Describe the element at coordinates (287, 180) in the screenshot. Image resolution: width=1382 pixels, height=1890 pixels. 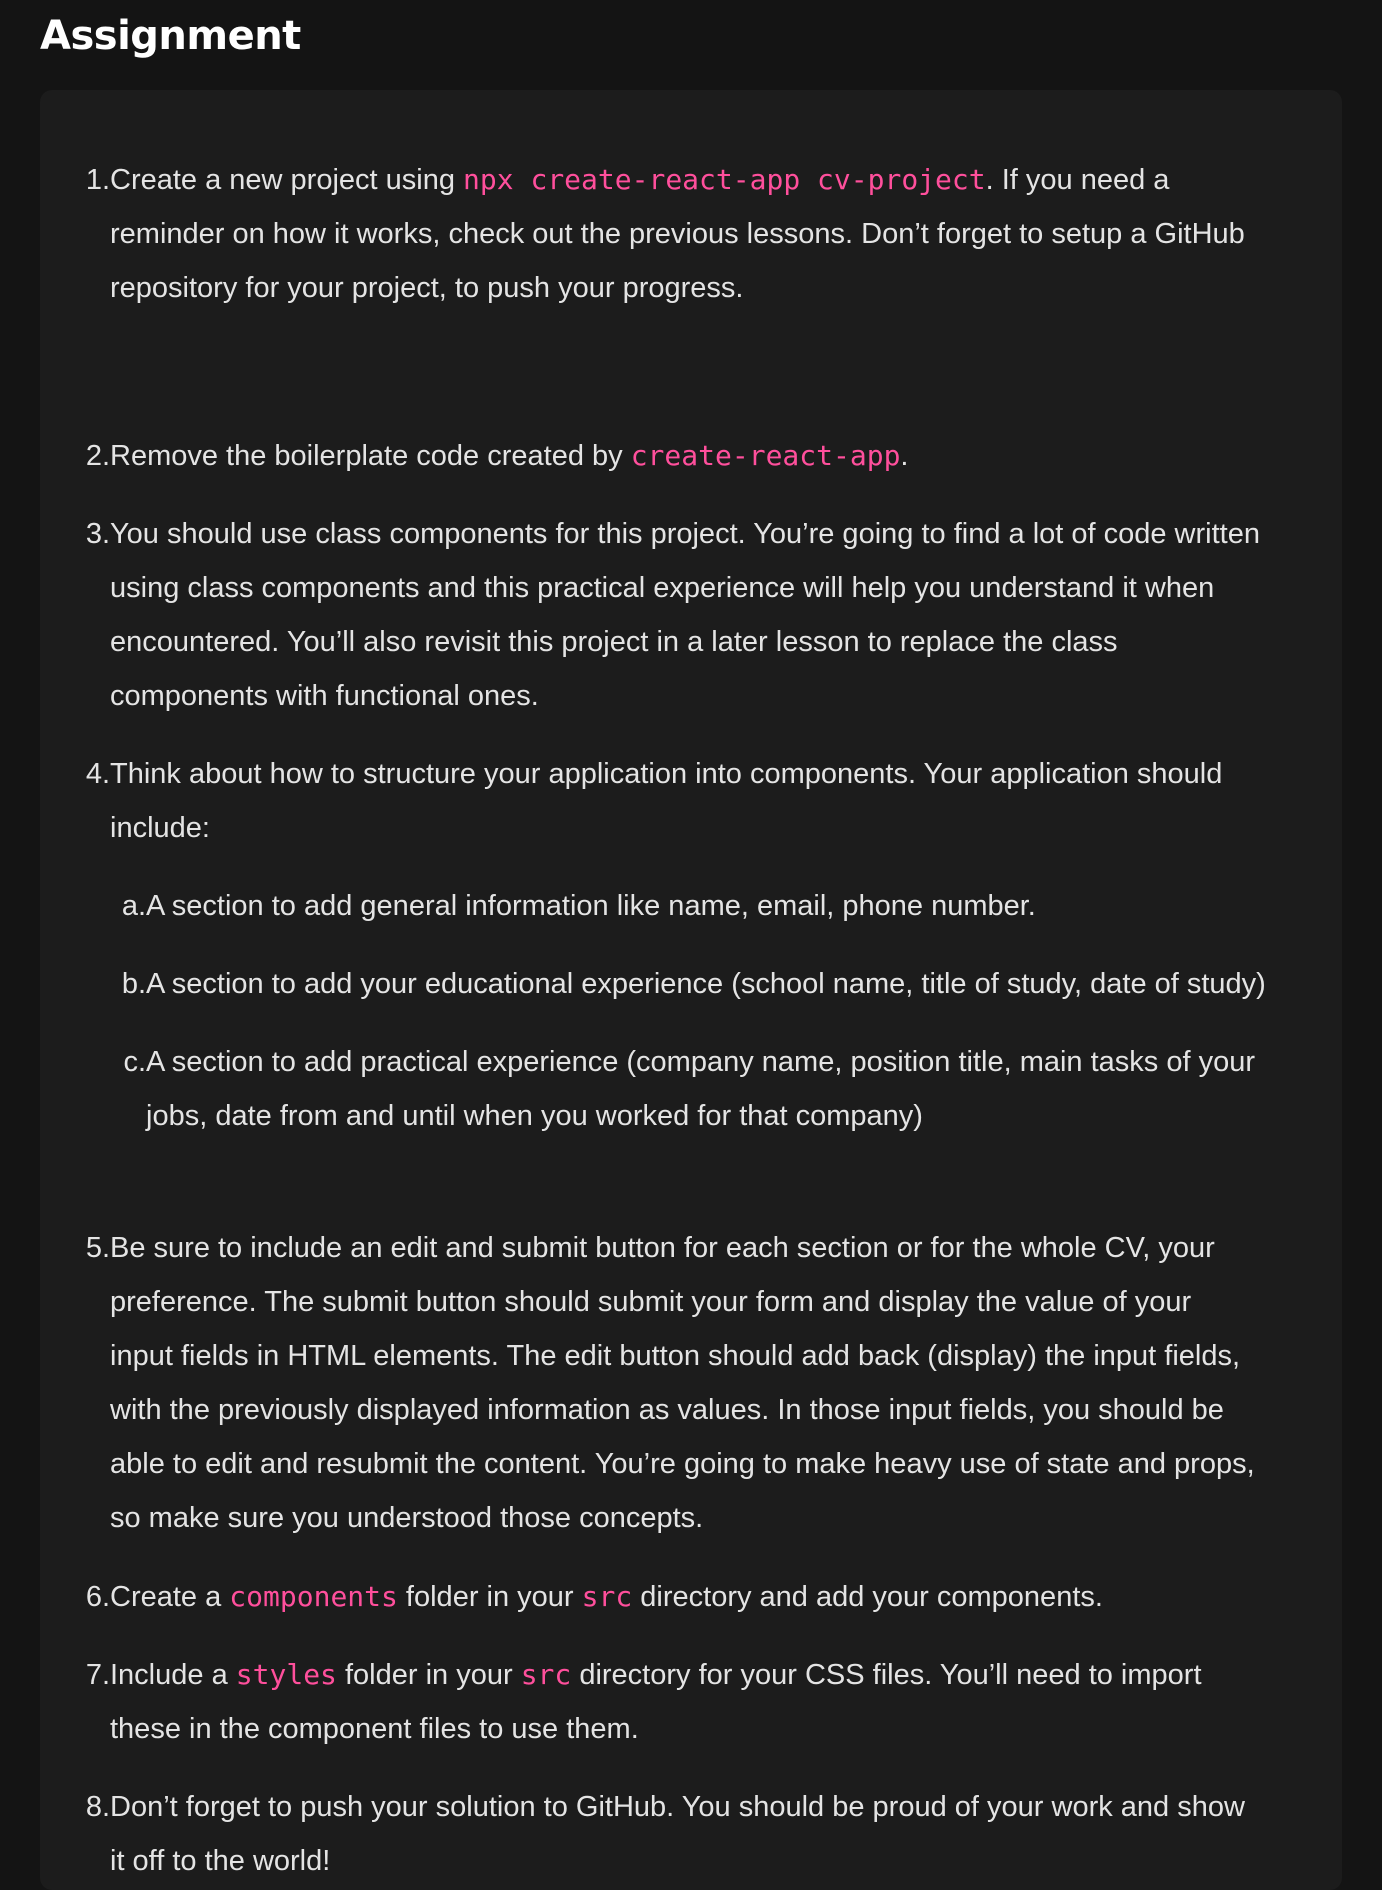
I see `text-run: Create a new project using` at that location.